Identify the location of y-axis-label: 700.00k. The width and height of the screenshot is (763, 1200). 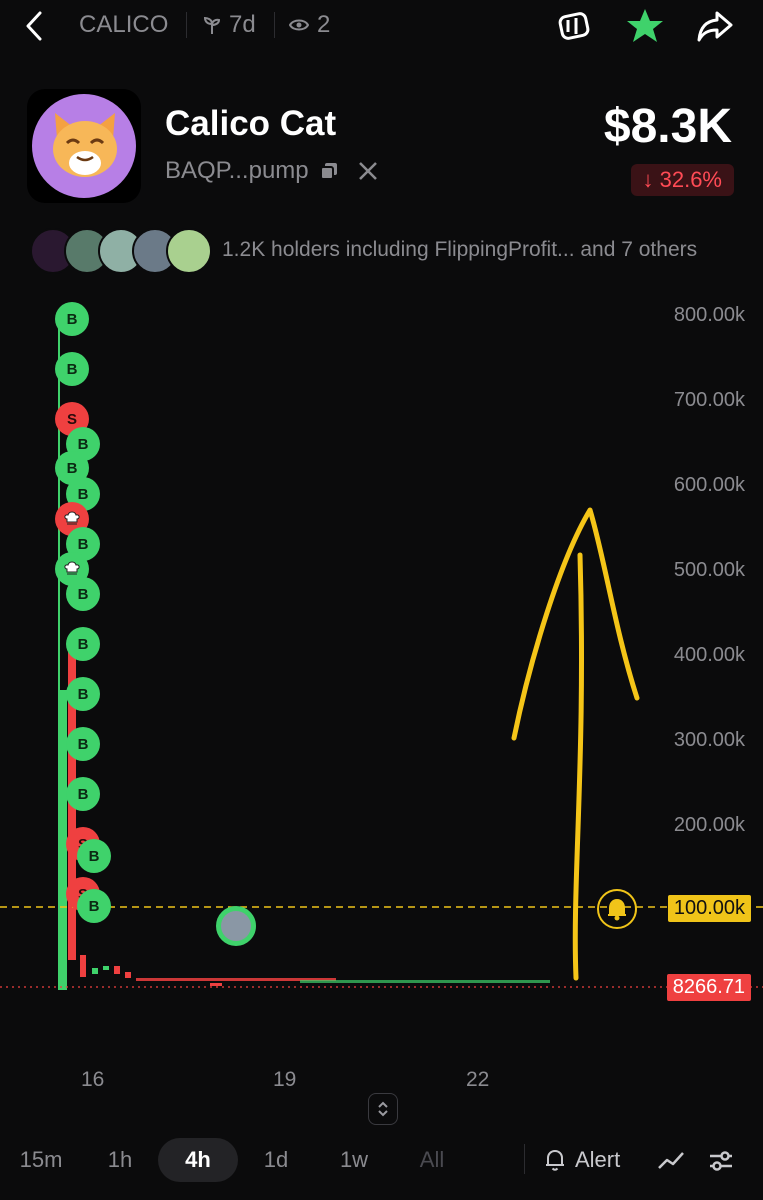
(709, 400).